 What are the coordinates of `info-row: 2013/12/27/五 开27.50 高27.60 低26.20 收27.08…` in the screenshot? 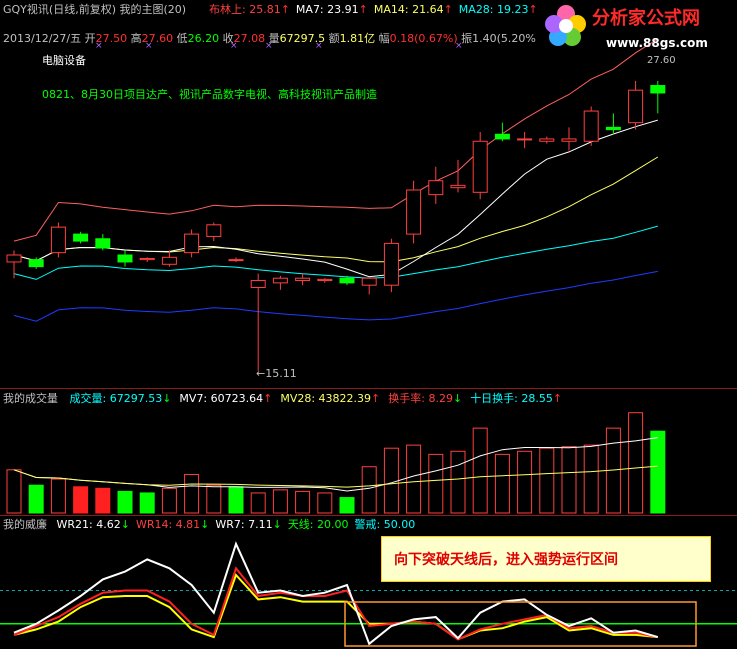 It's located at (269, 38).